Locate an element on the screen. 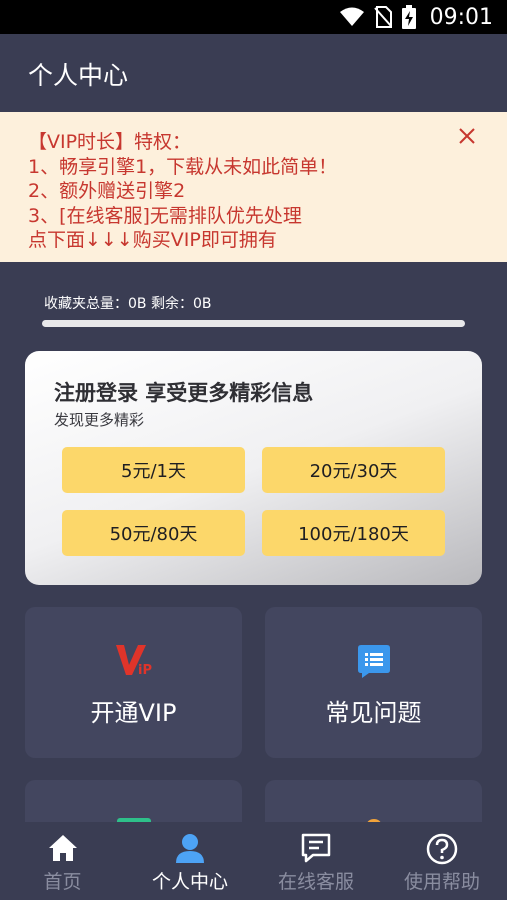  status-bar: 09:01 is located at coordinates (253, 17).